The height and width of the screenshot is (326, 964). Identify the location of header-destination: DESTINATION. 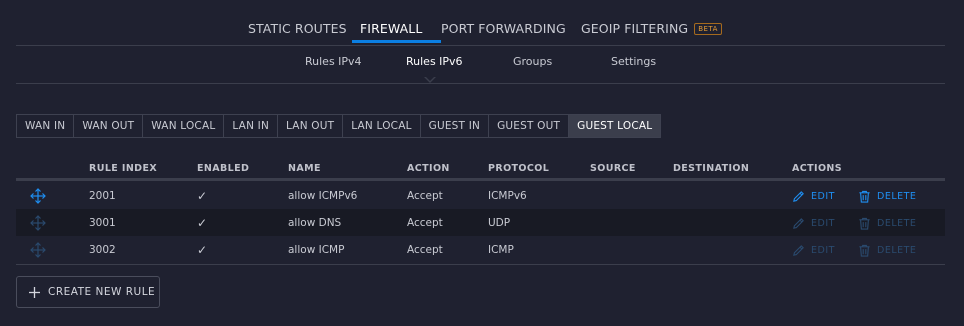
(711, 168).